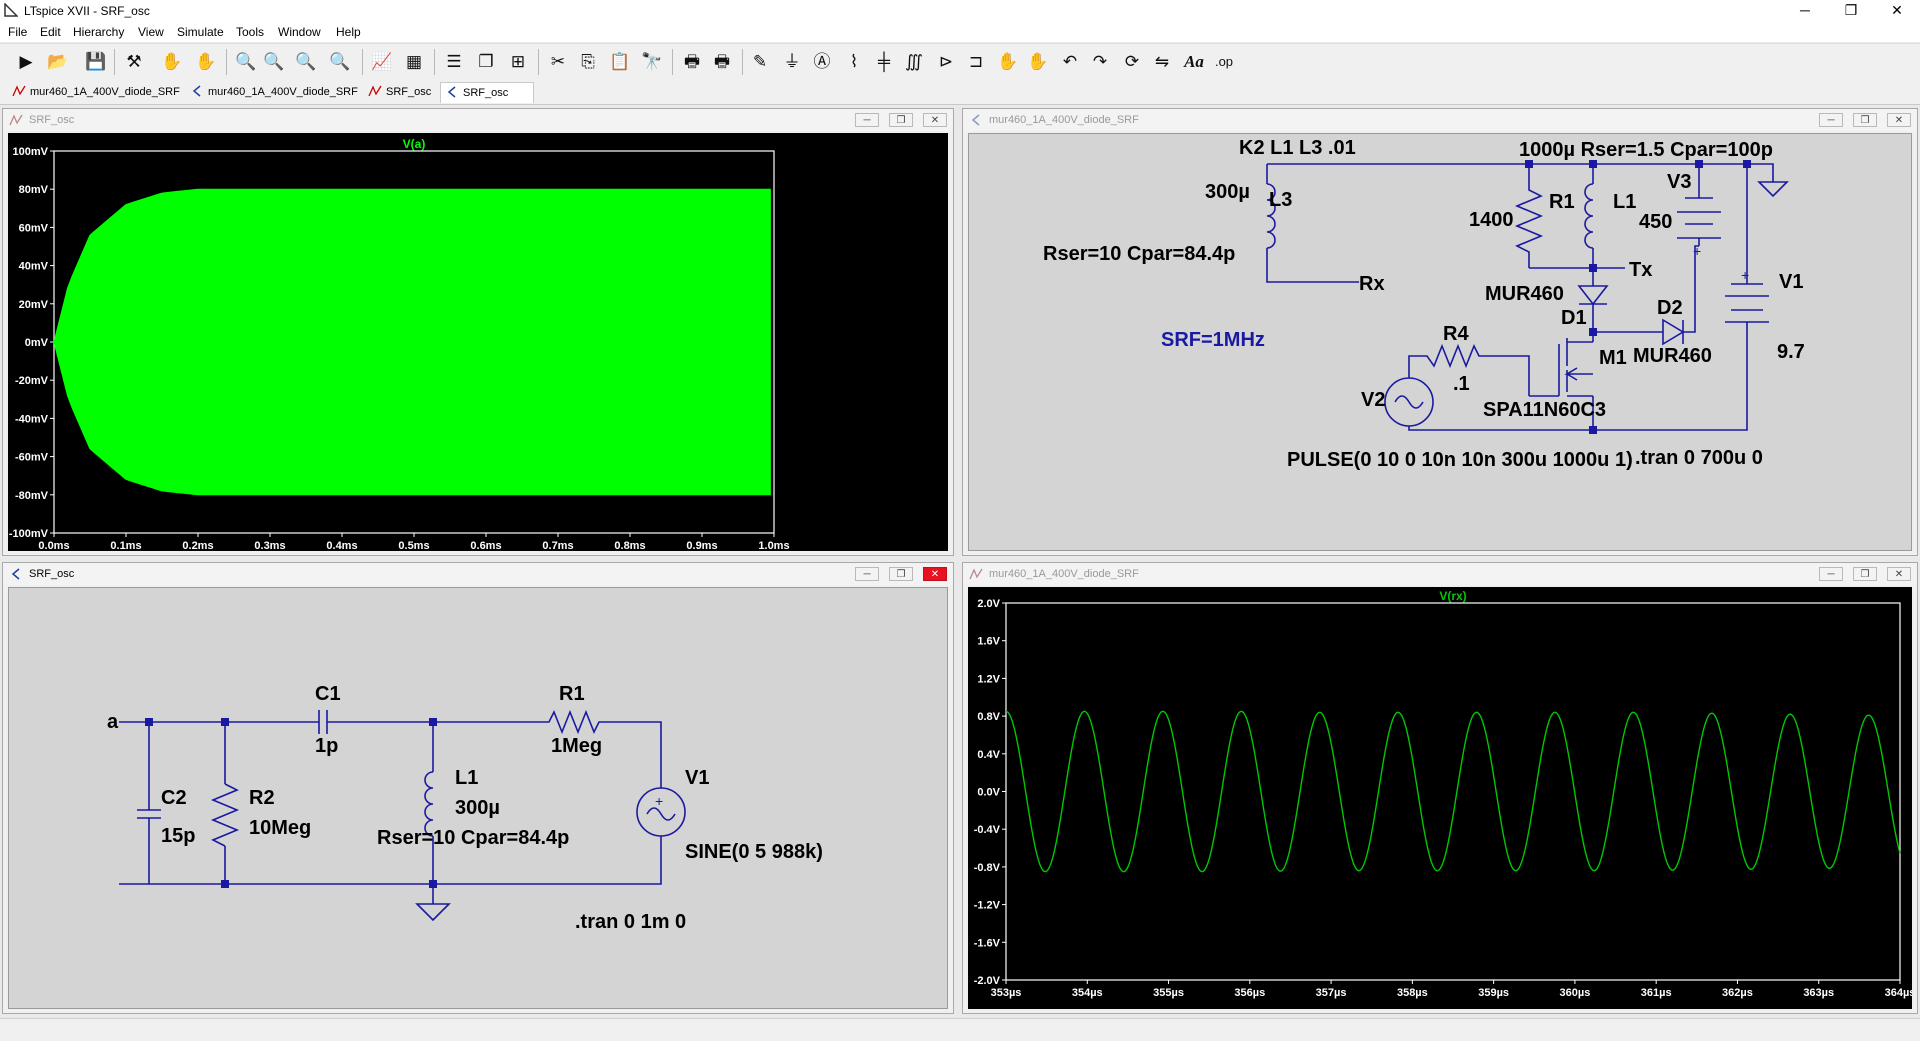 This screenshot has height=1041, width=1920. Describe the element at coordinates (326, 746) in the screenshot. I see `c1-value: 1p` at that location.